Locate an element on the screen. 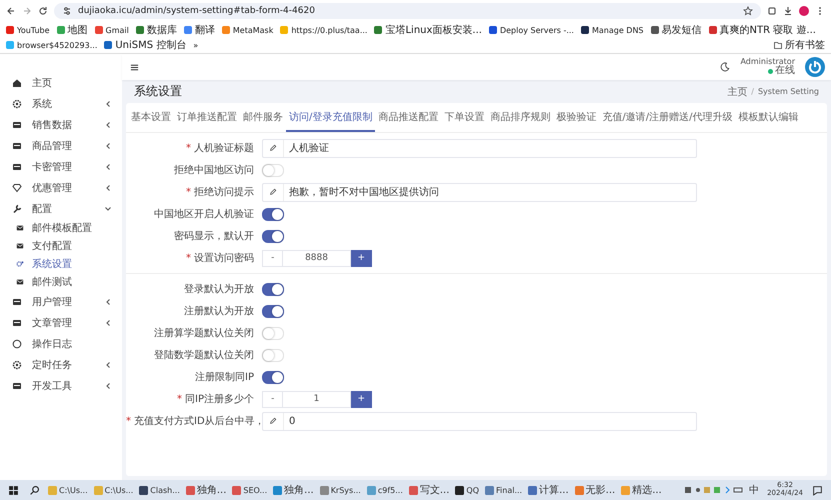  bookmark: 数据库 is located at coordinates (156, 30).